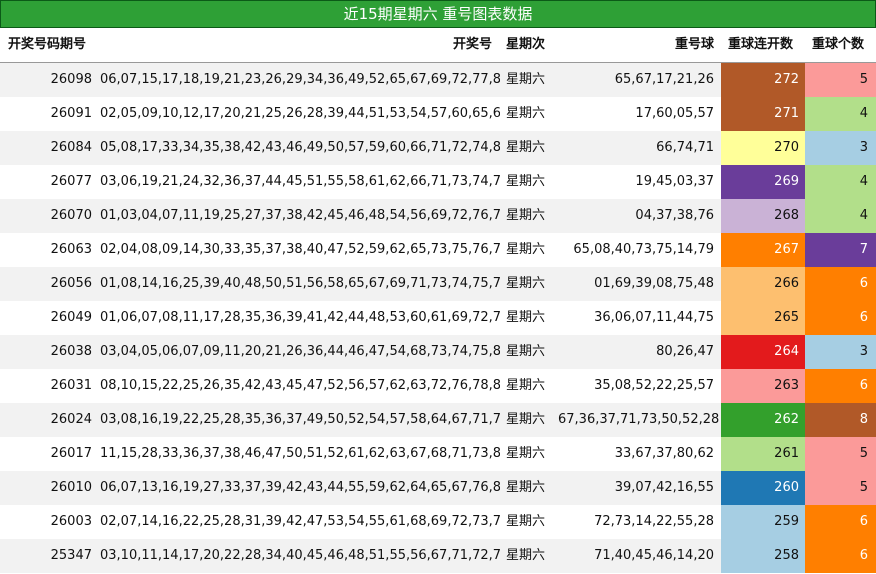  What do you see at coordinates (763, 148) in the screenshot?
I see `streak-cell: 270` at bounding box center [763, 148].